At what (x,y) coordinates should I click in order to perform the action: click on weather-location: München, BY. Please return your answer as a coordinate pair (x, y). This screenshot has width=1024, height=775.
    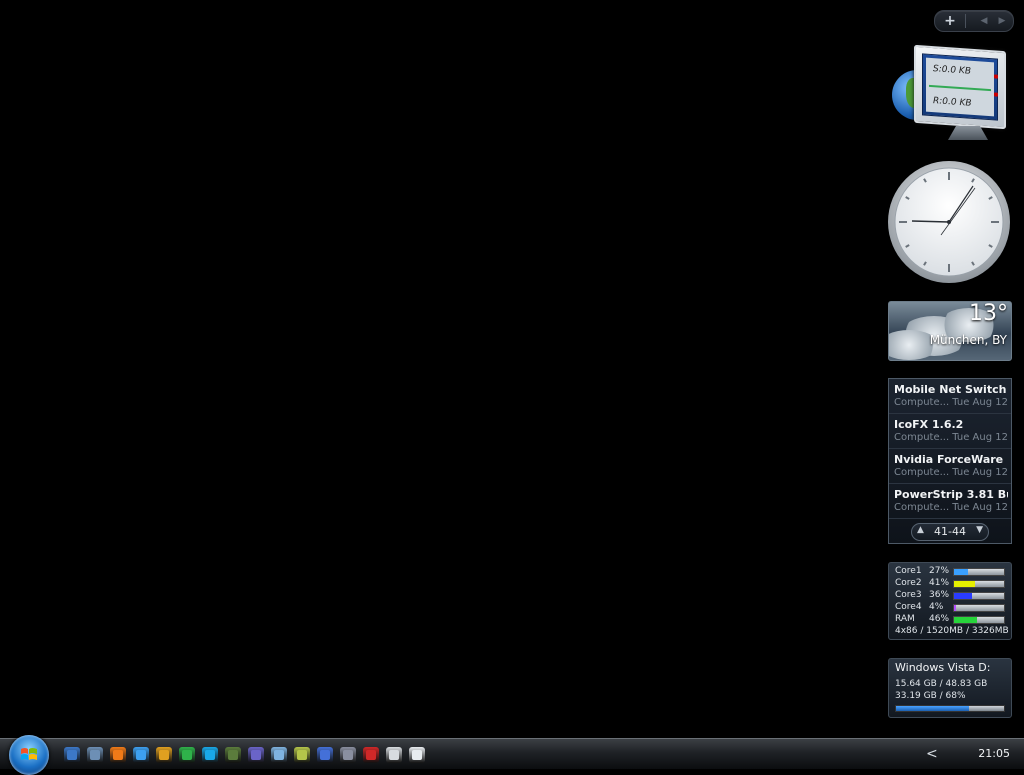
    Looking at the image, I should click on (968, 340).